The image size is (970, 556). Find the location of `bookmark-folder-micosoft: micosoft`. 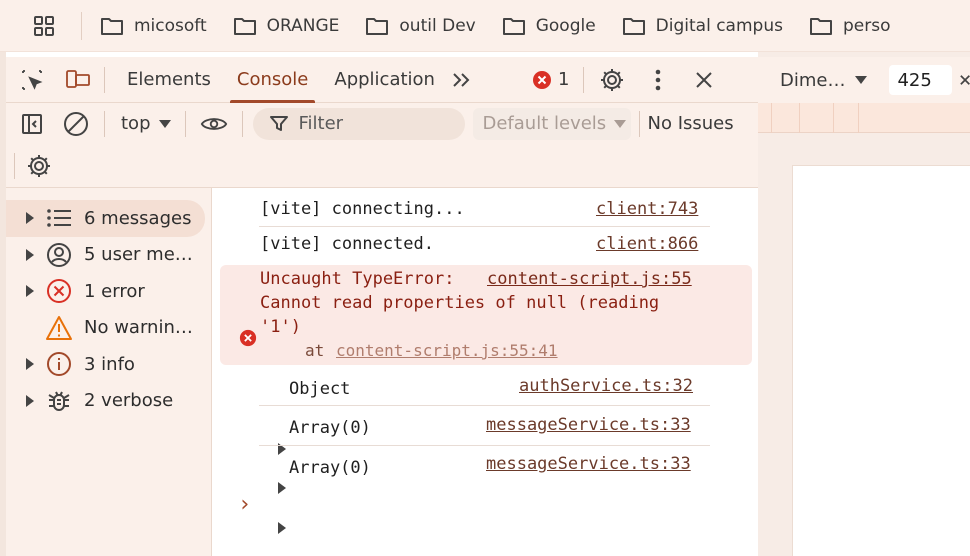

bookmark-folder-micosoft: micosoft is located at coordinates (153, 26).